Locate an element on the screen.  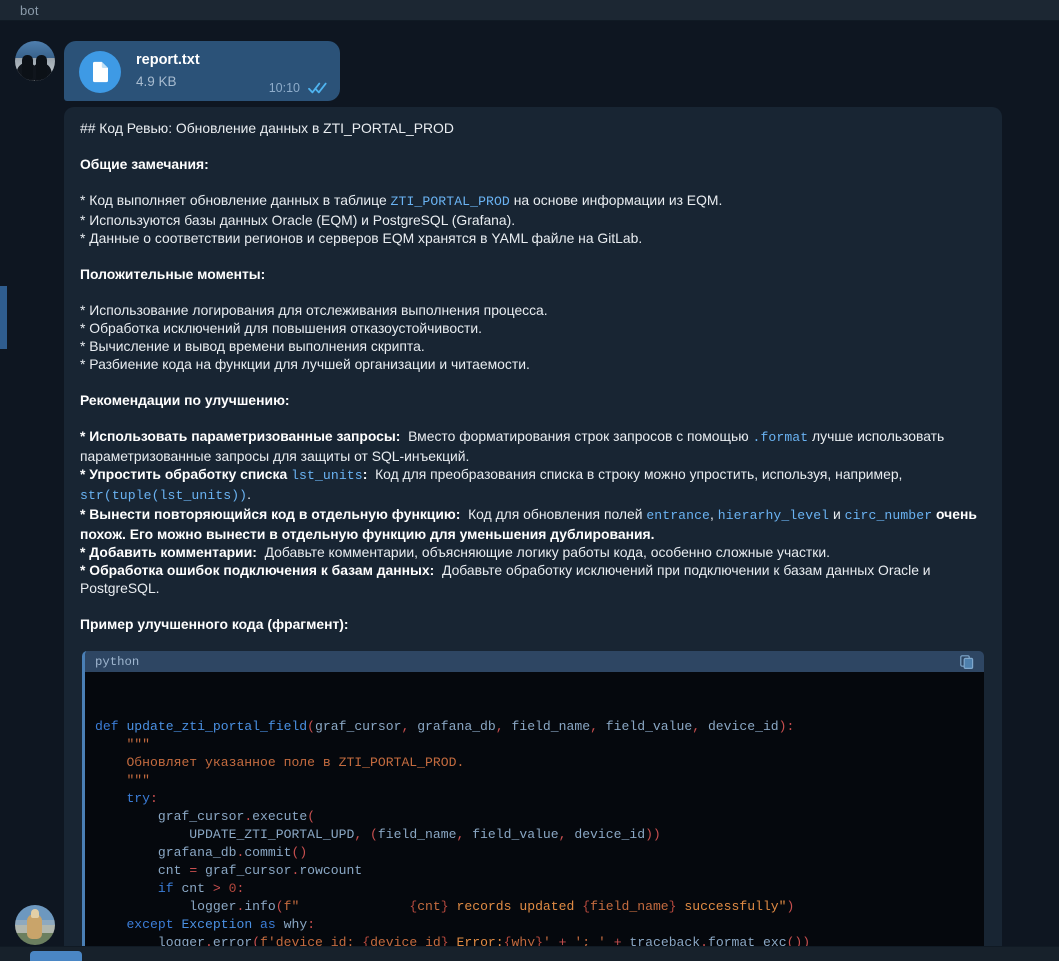
inline-code: str(tuple(lst_units)) is located at coordinates (164, 495).